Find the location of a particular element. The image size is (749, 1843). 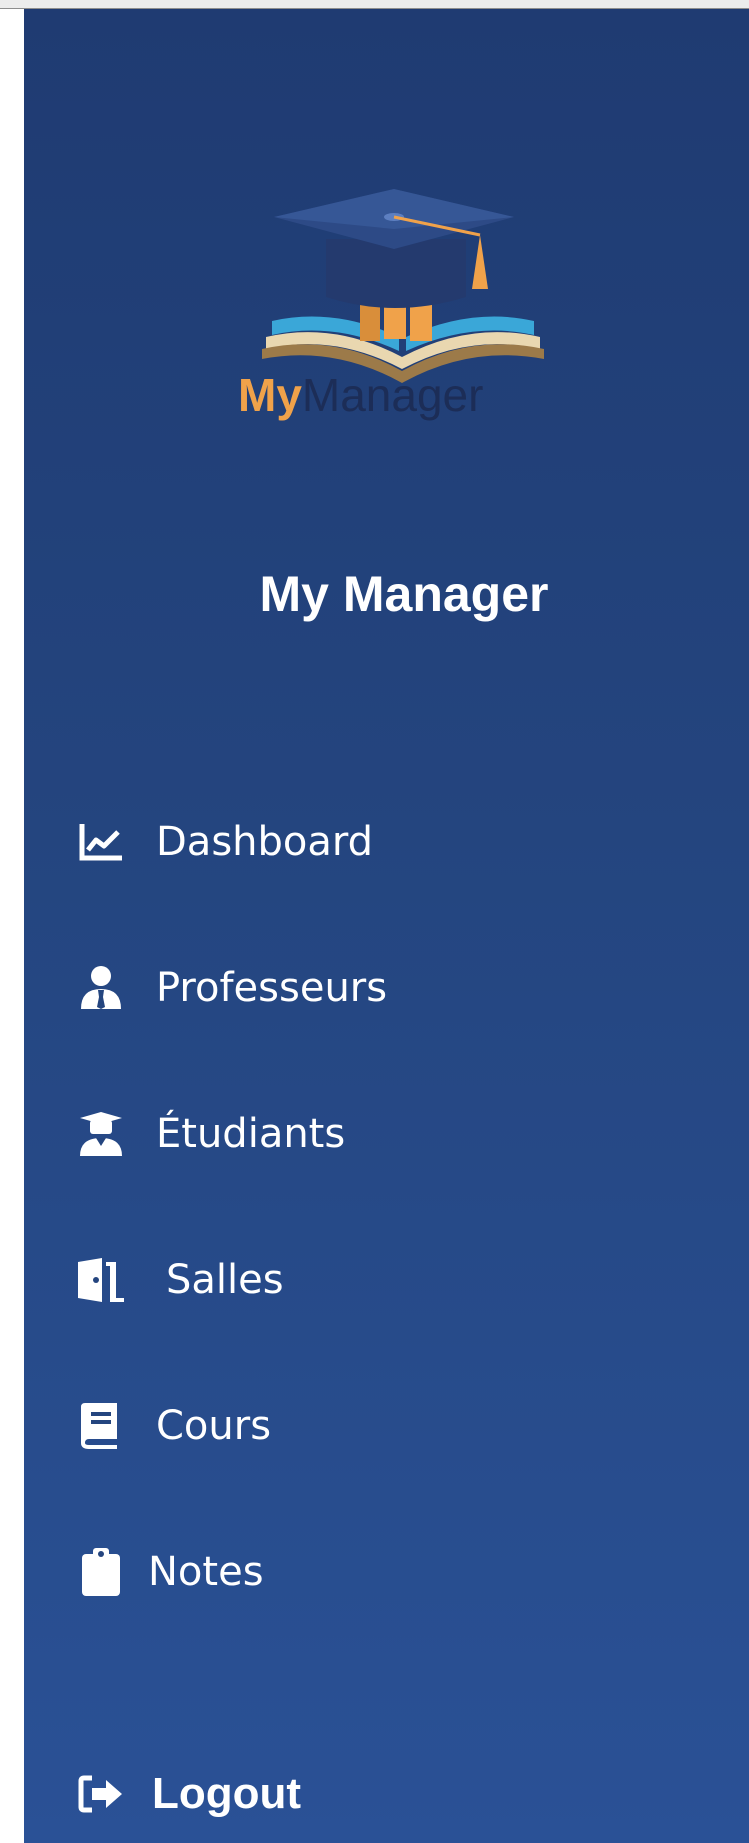

svg-text: MyManager is located at coordinates (360, 395).